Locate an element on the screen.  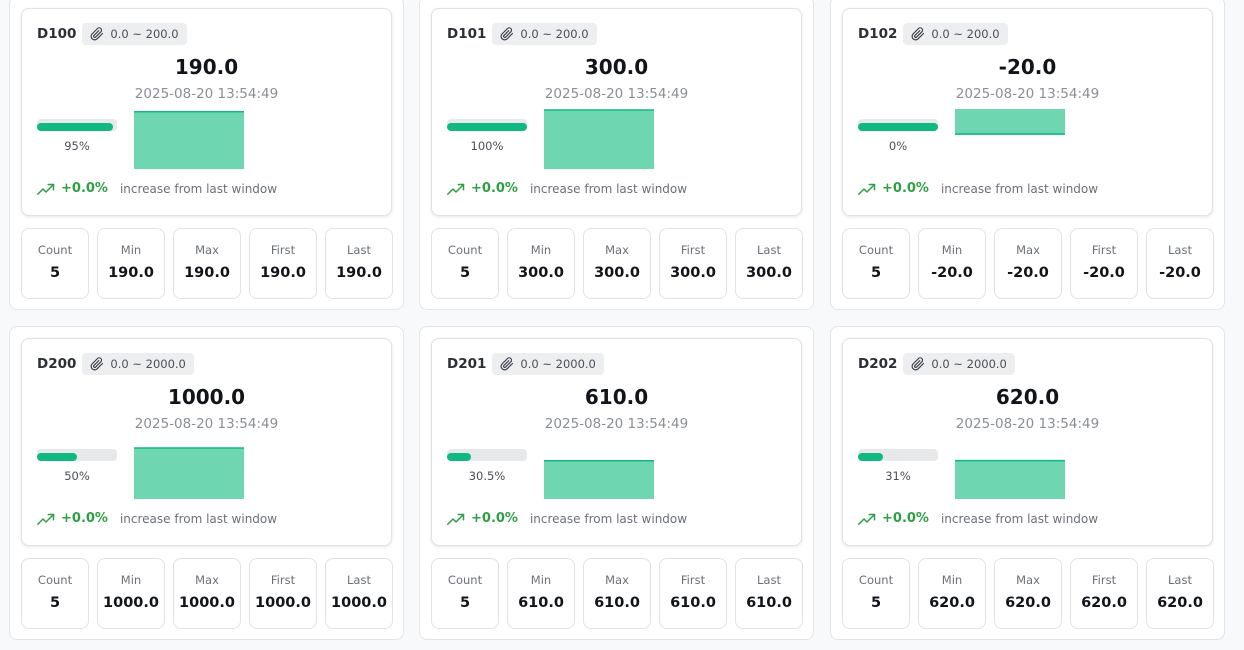
range-progress: 31% is located at coordinates (898, 466).